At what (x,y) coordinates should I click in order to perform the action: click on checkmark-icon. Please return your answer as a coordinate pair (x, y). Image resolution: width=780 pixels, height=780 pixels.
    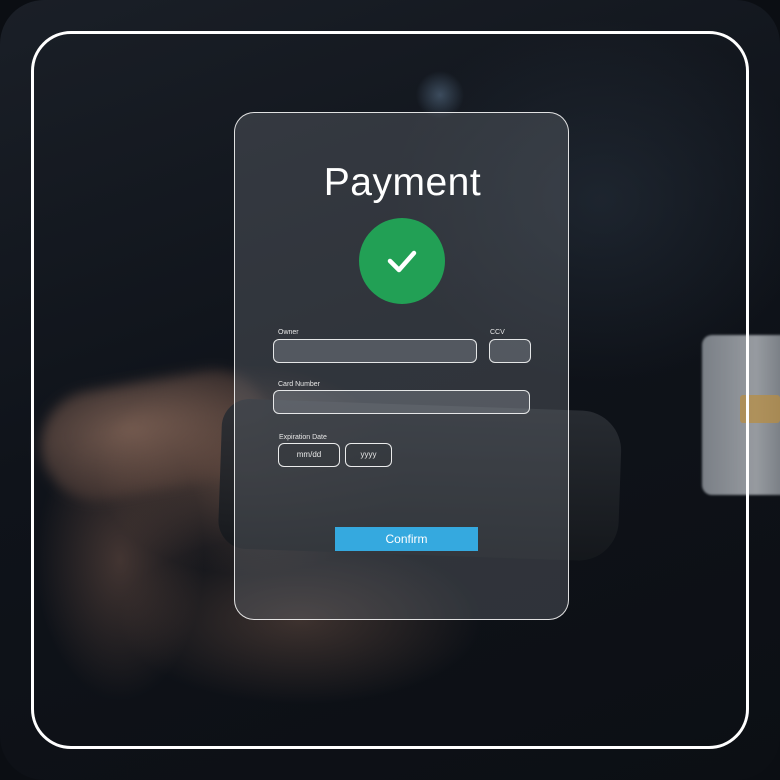
    Looking at the image, I should click on (402, 261).